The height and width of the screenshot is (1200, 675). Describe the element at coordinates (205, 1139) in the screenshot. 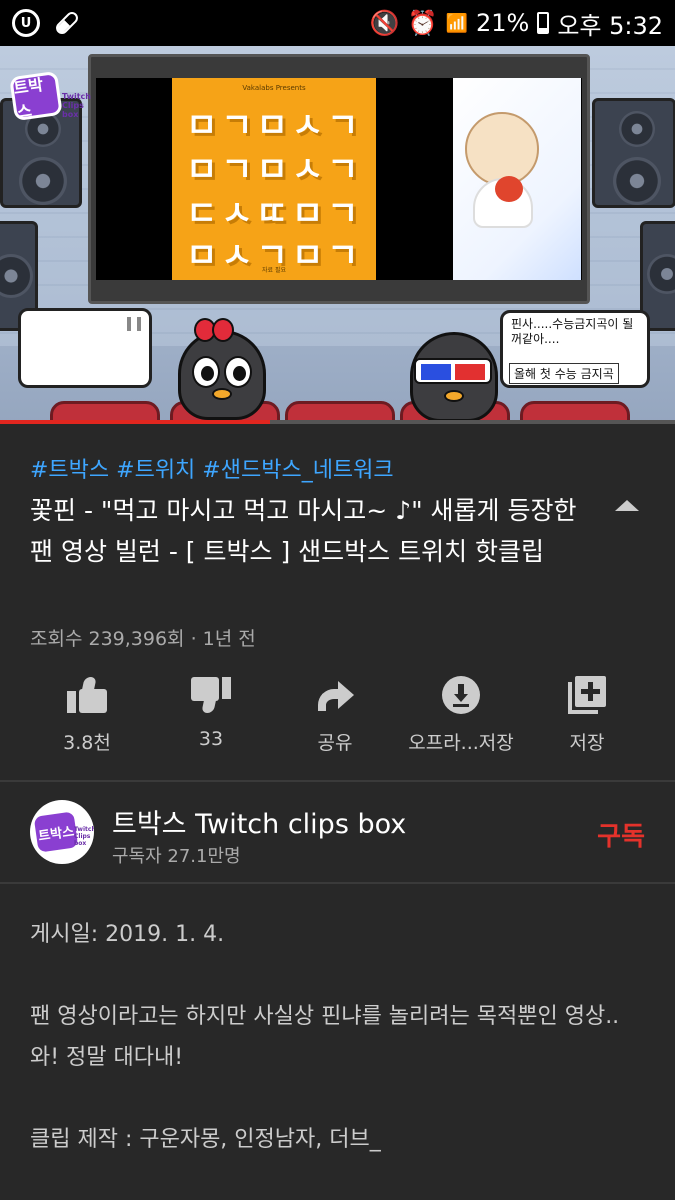

I see `description-line: 클립 제작 : 구운자몽, 인정남자, 더브_` at that location.